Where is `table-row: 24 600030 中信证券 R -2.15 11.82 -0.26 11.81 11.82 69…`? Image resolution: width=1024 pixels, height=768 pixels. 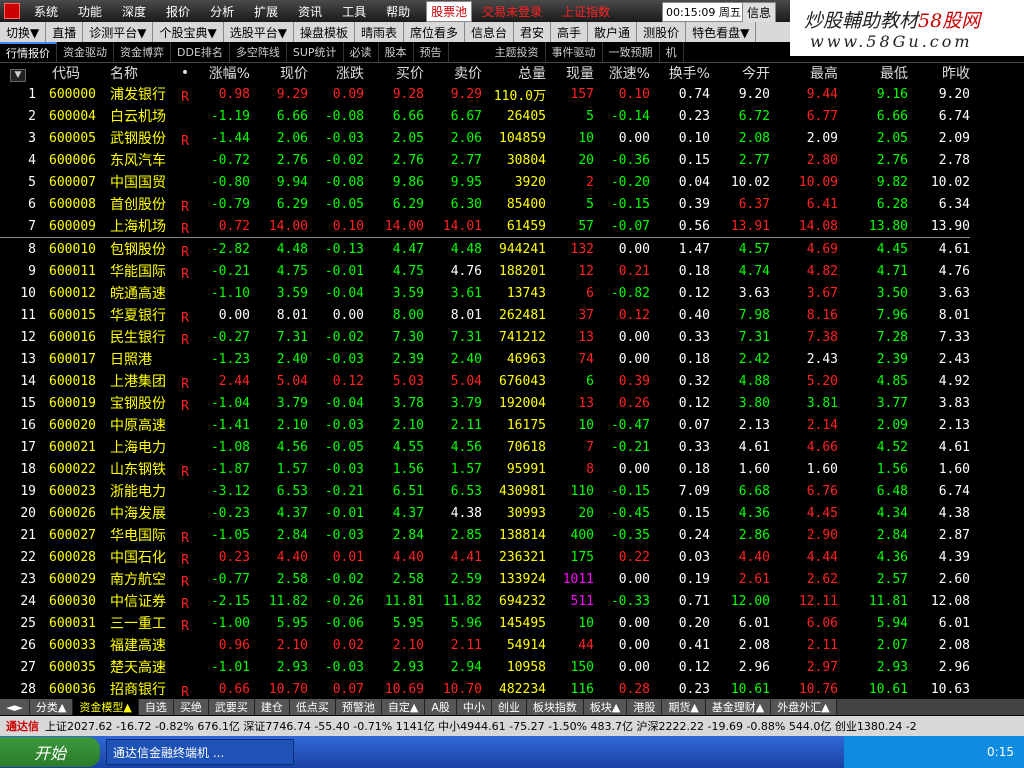 table-row: 24 600030 中信证券 R -2.15 11.82 -0.26 11.81 11.82 69… is located at coordinates (485, 601).